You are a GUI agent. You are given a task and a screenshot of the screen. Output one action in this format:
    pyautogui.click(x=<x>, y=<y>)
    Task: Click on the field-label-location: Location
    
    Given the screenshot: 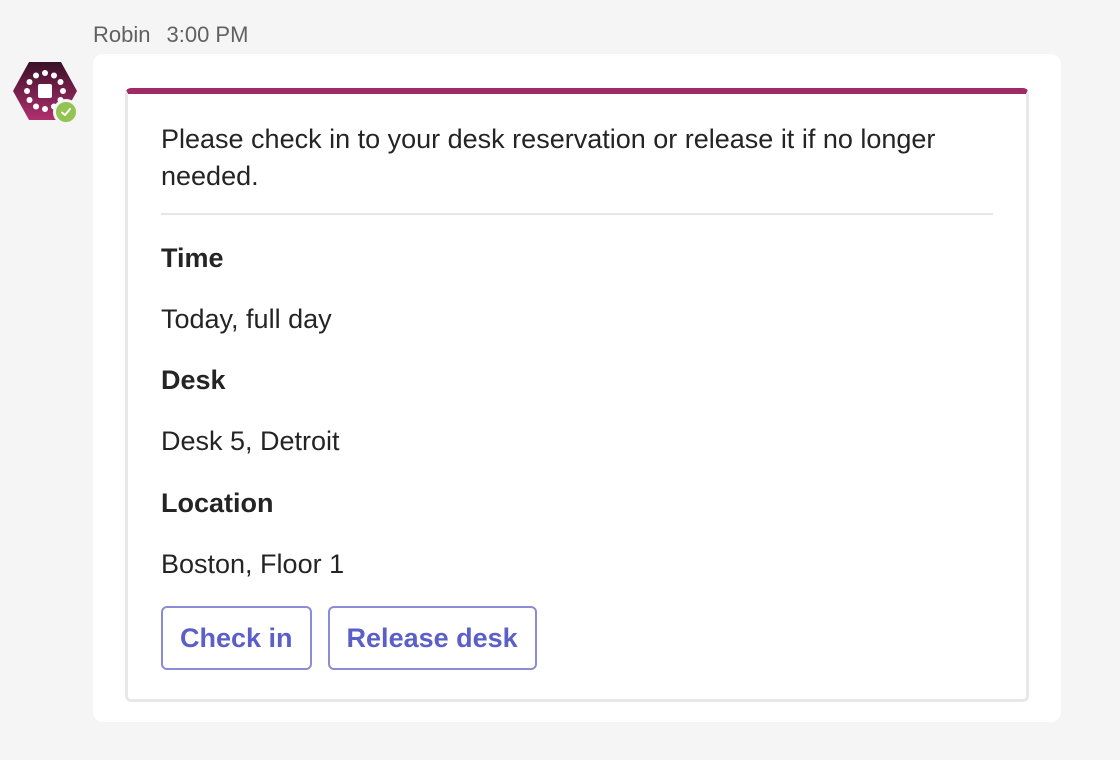 What is the action you would take?
    pyautogui.click(x=217, y=503)
    